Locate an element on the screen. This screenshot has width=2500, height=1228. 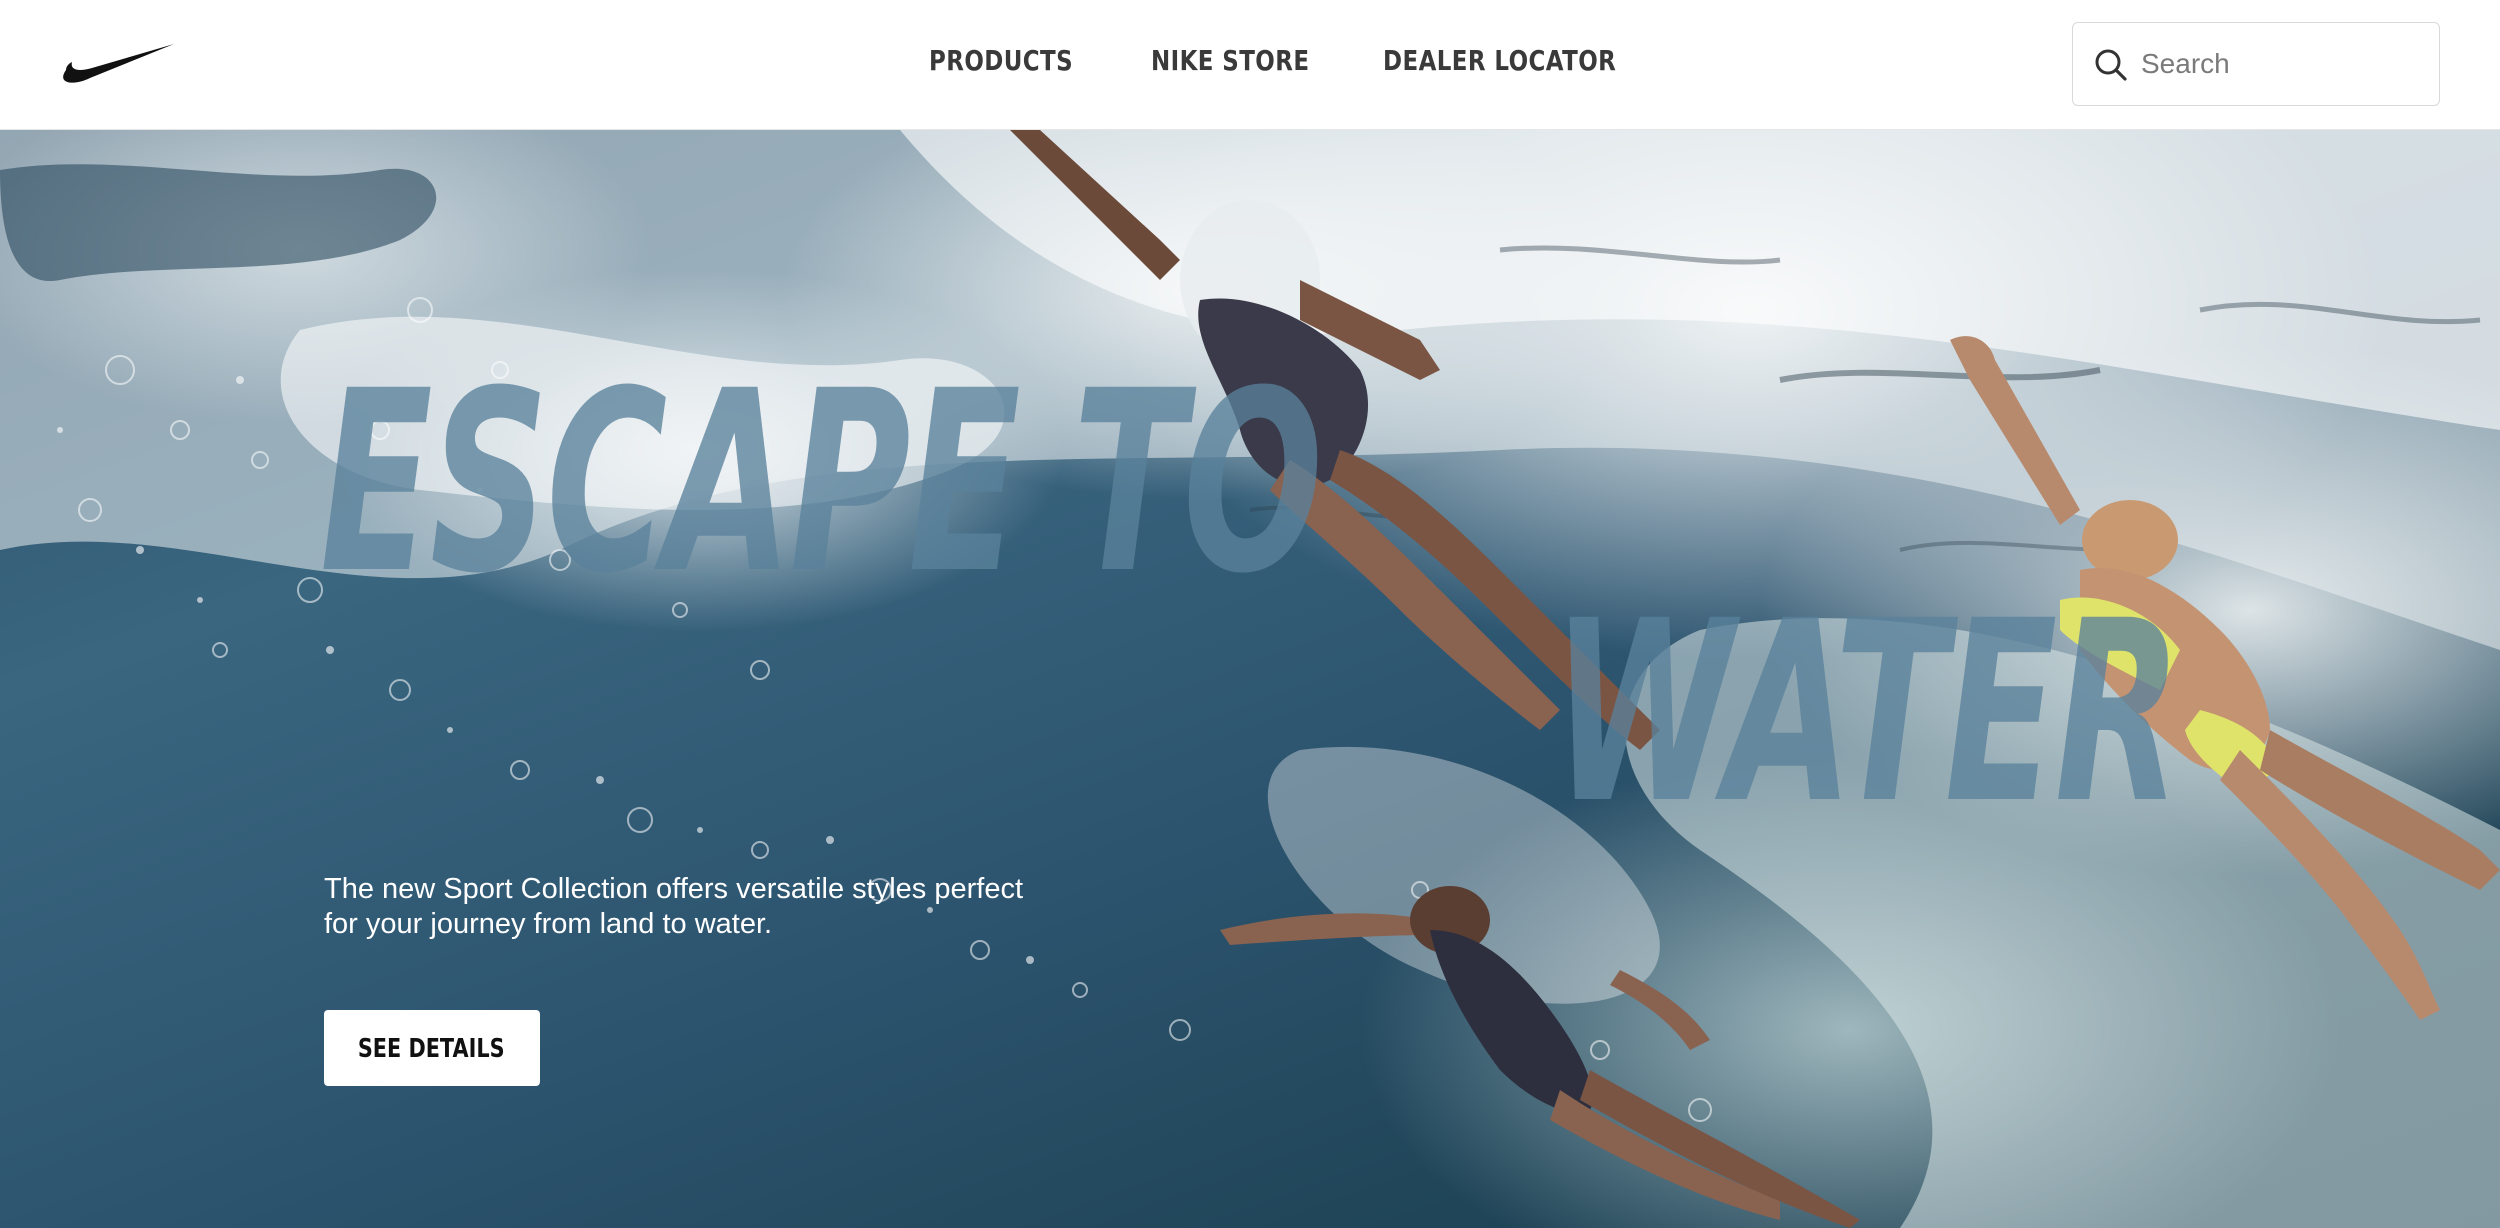
see-details-button: SEE DETAILS is located at coordinates (432, 1048).